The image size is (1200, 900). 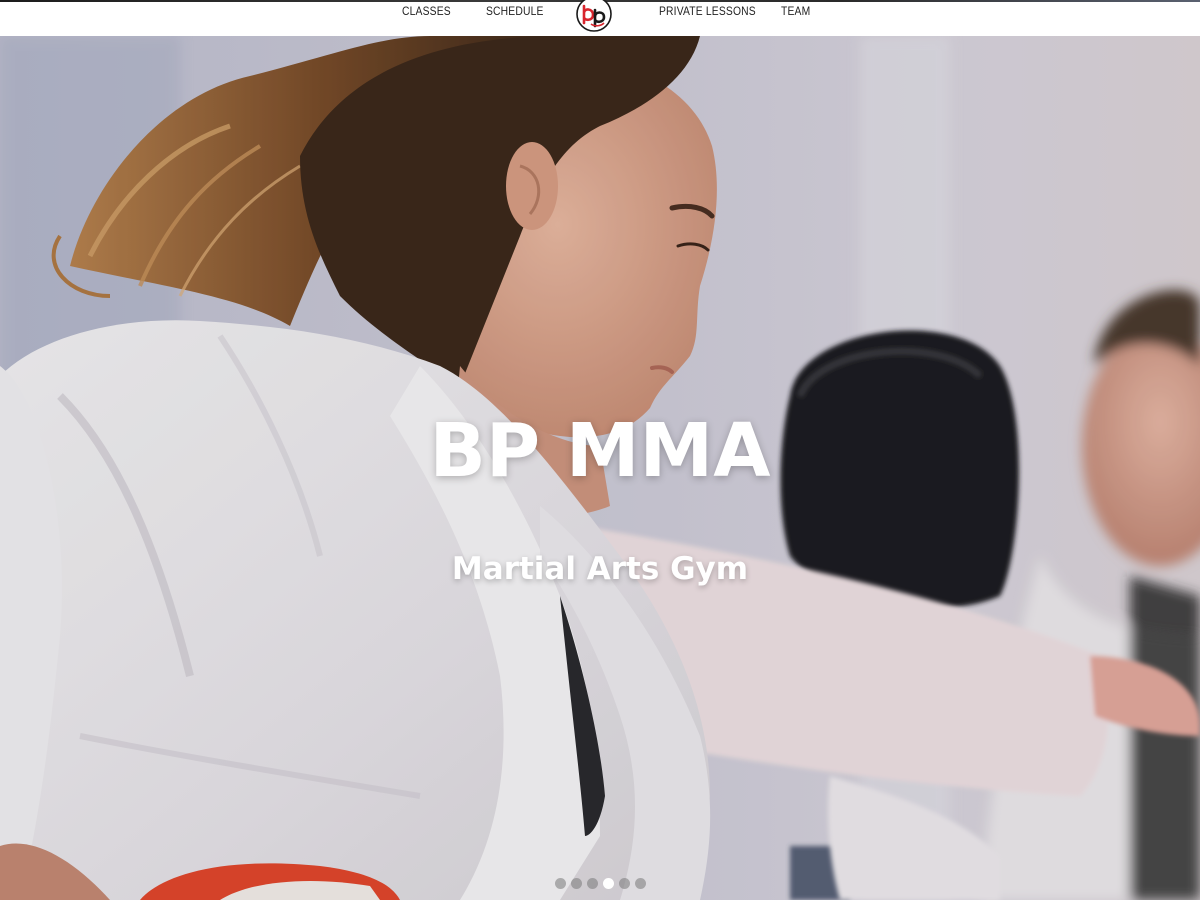 I want to click on nav-link-classes: CLASSES, so click(x=426, y=11).